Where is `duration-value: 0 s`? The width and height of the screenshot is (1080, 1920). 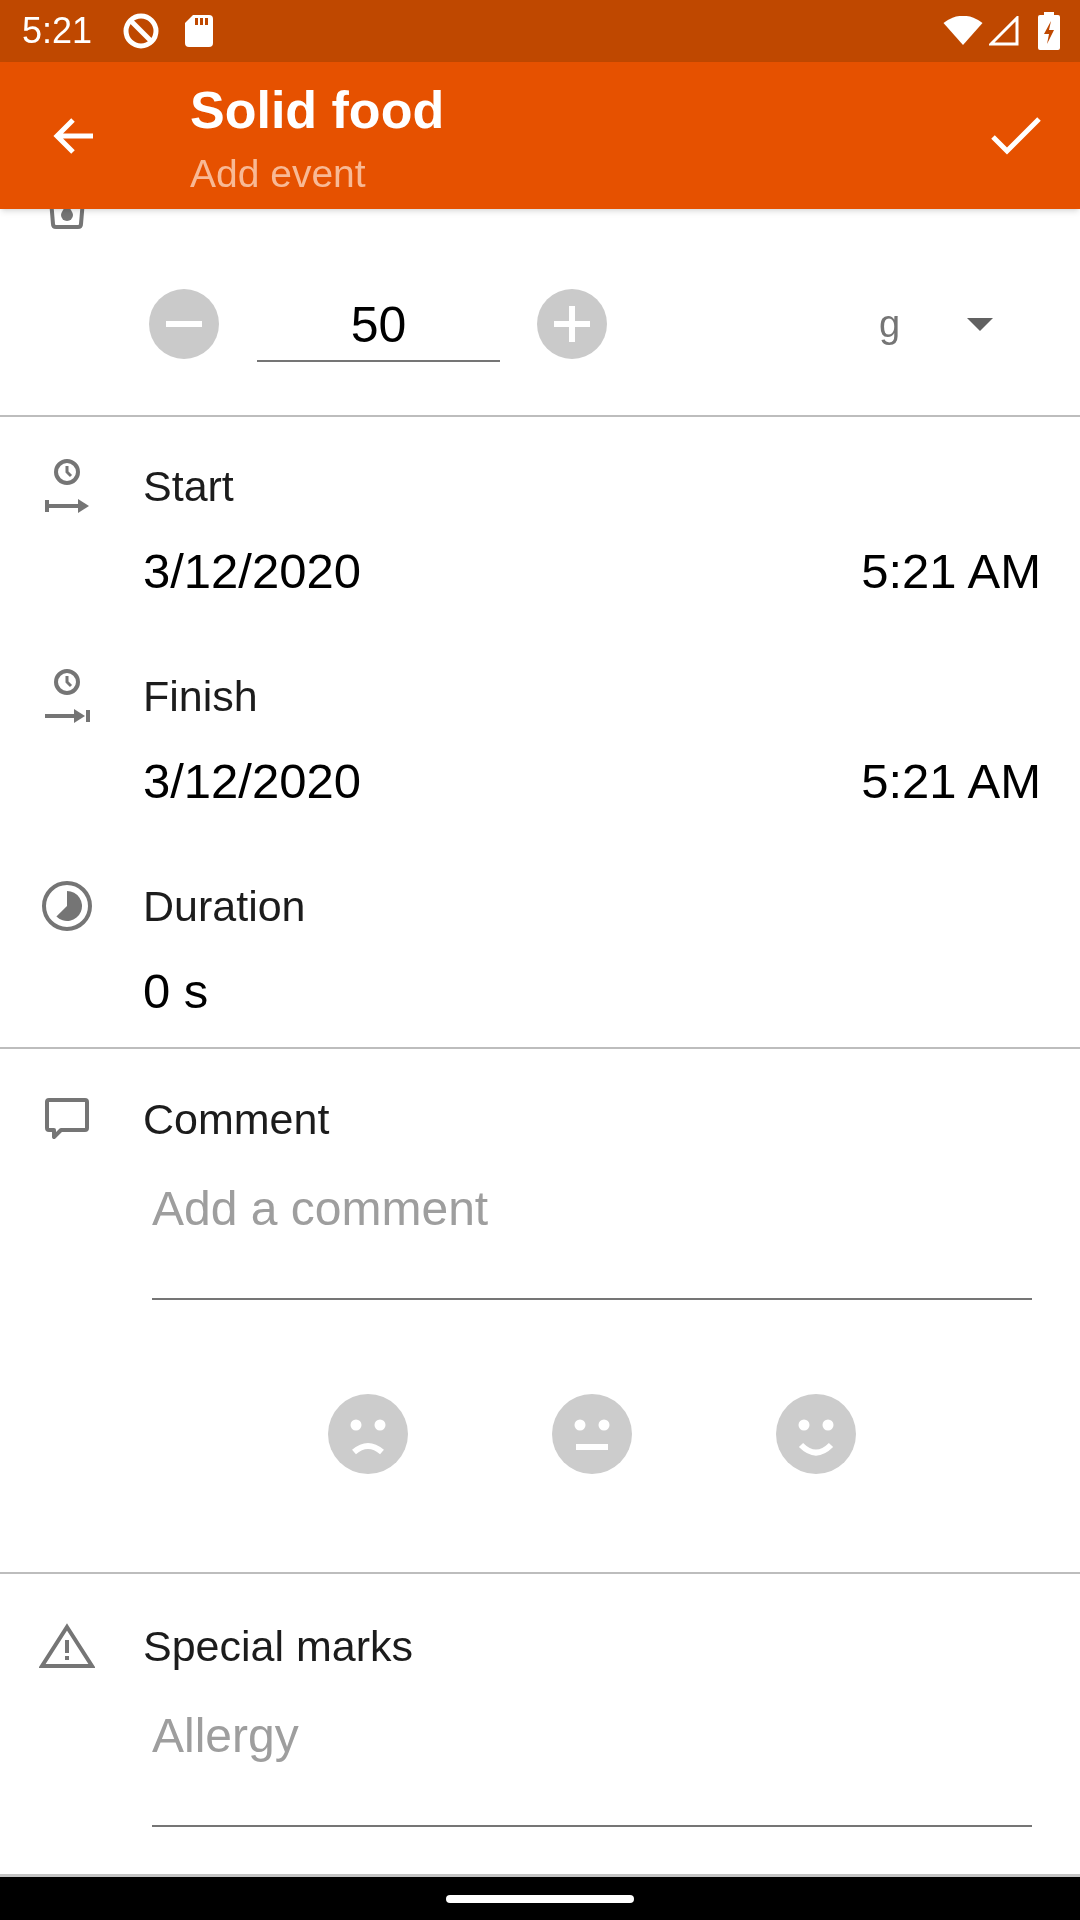
duration-value: 0 s is located at coordinates (176, 991).